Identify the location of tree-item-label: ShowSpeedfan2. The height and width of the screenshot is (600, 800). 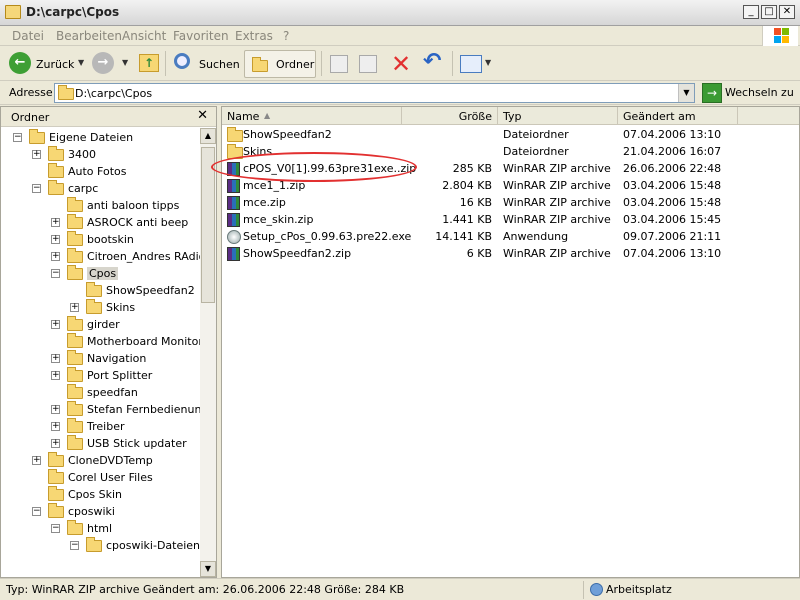
(150, 290).